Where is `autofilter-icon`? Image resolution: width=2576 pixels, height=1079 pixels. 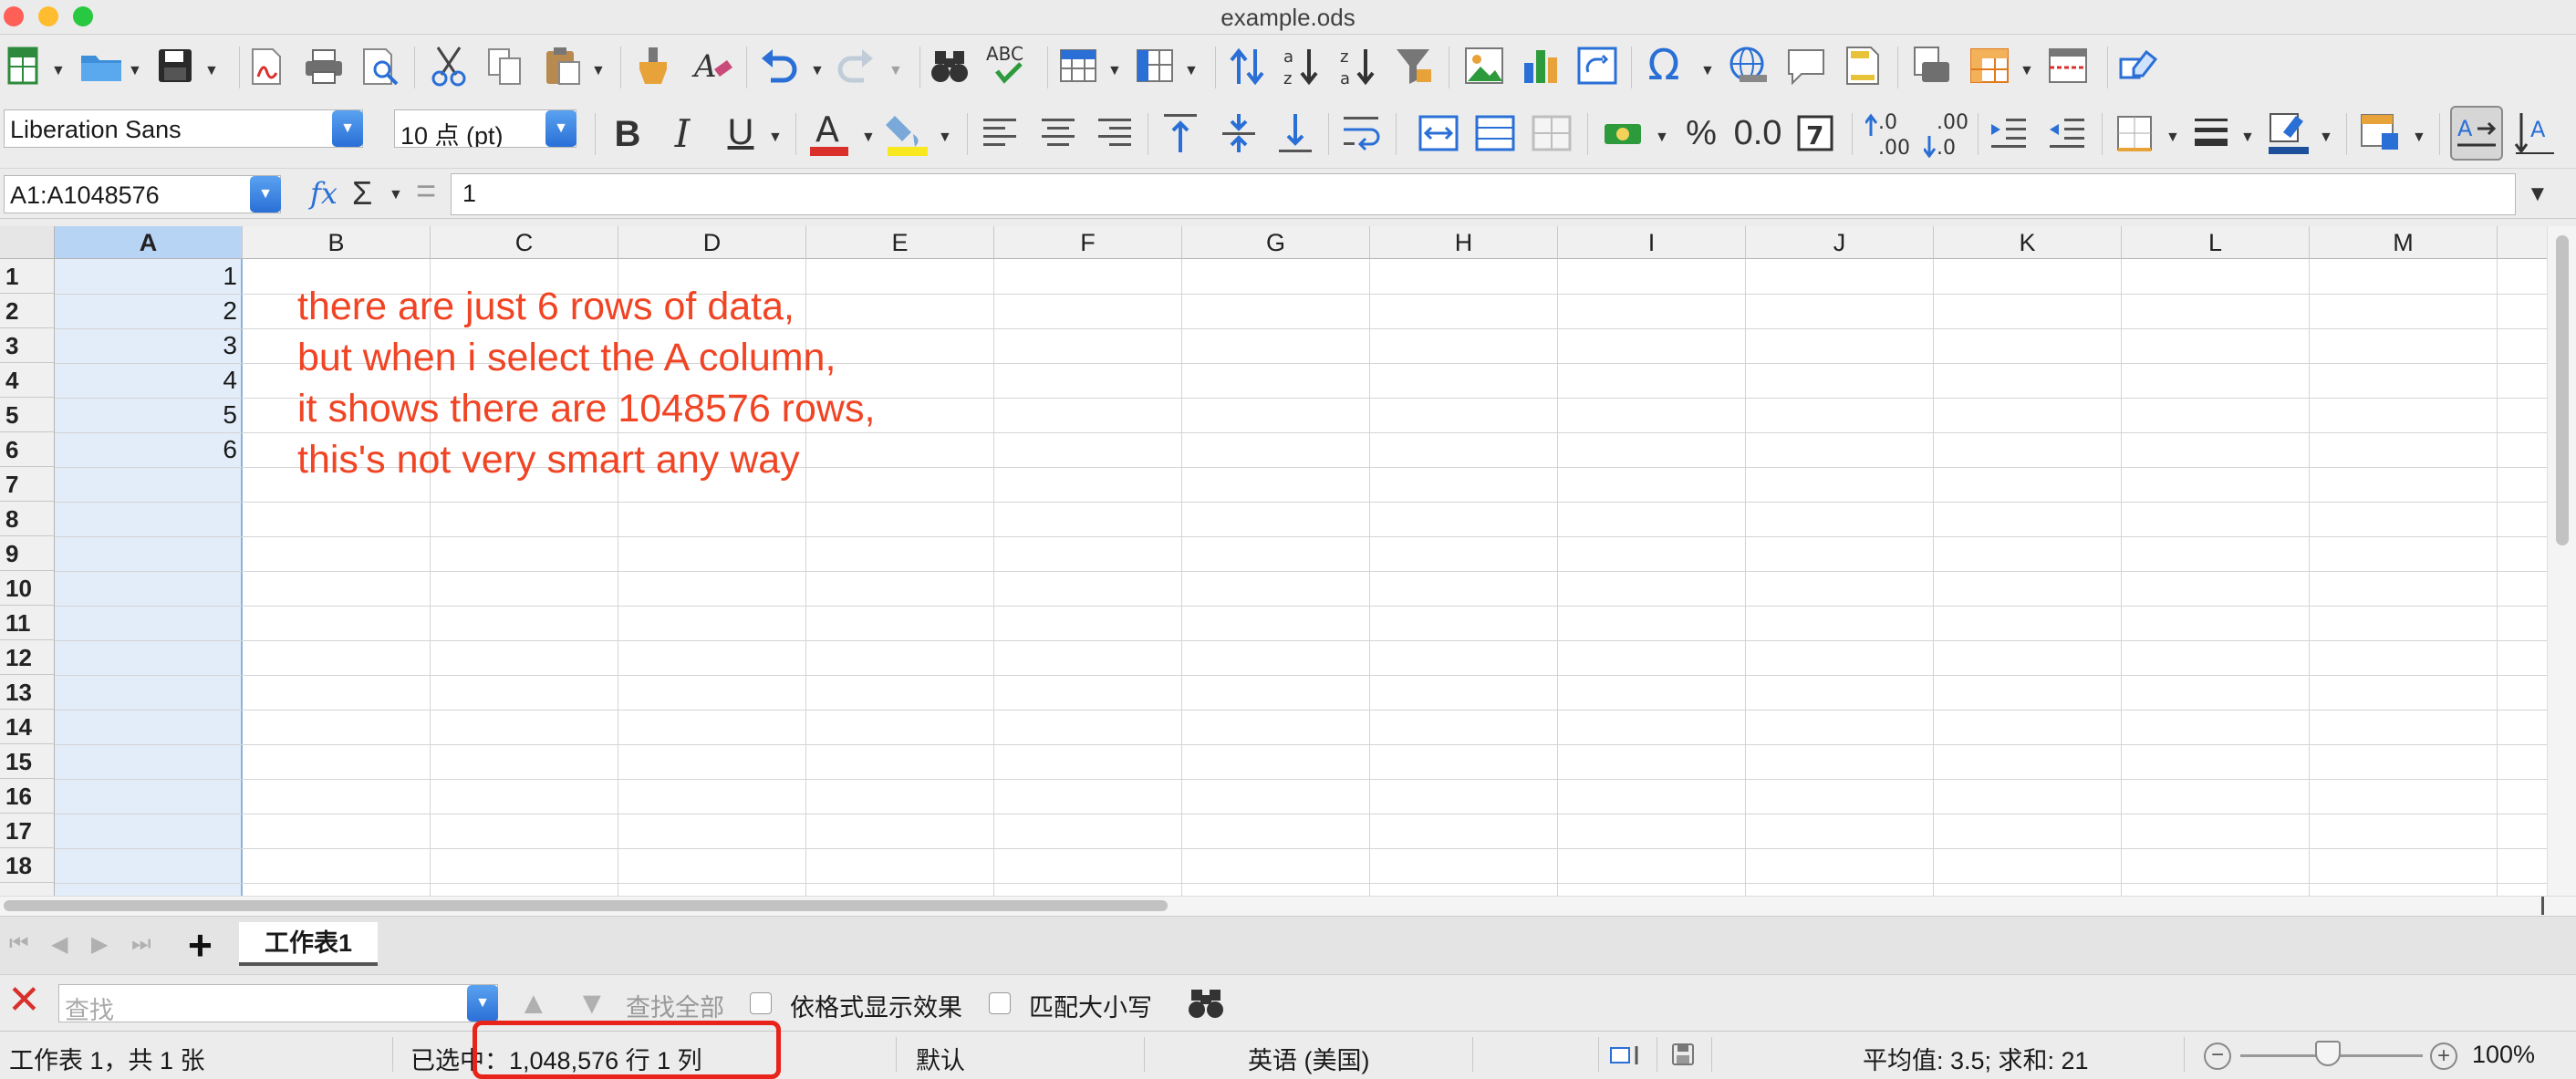
autofilter-icon is located at coordinates (1414, 66).